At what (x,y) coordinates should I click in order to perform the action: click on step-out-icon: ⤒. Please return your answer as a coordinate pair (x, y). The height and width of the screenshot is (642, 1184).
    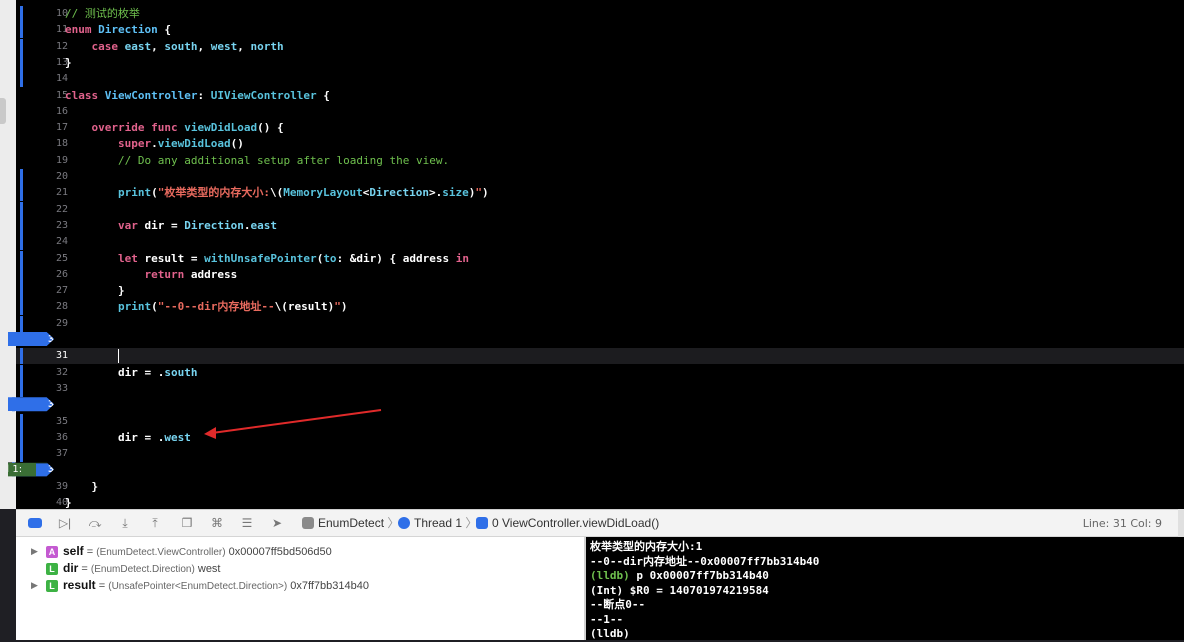
    Looking at the image, I should click on (155, 523).